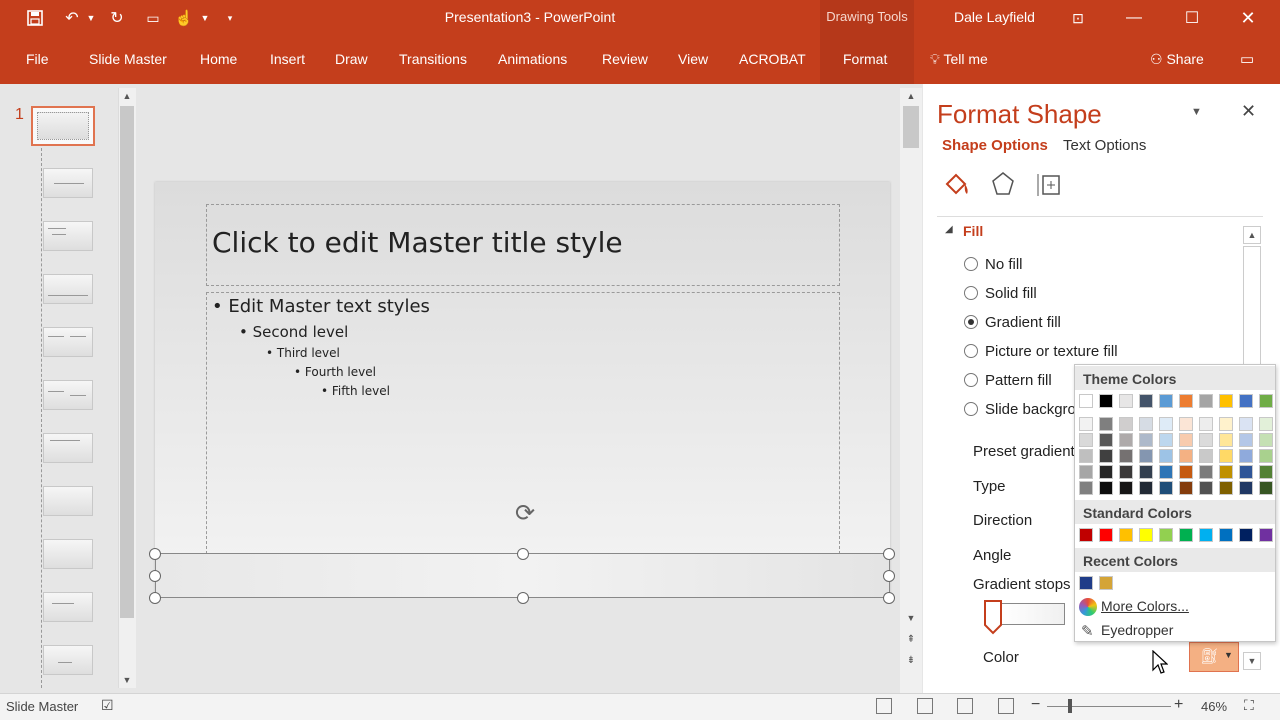  Describe the element at coordinates (1035, 705) in the screenshot. I see `zoom-out-icon: −` at that location.